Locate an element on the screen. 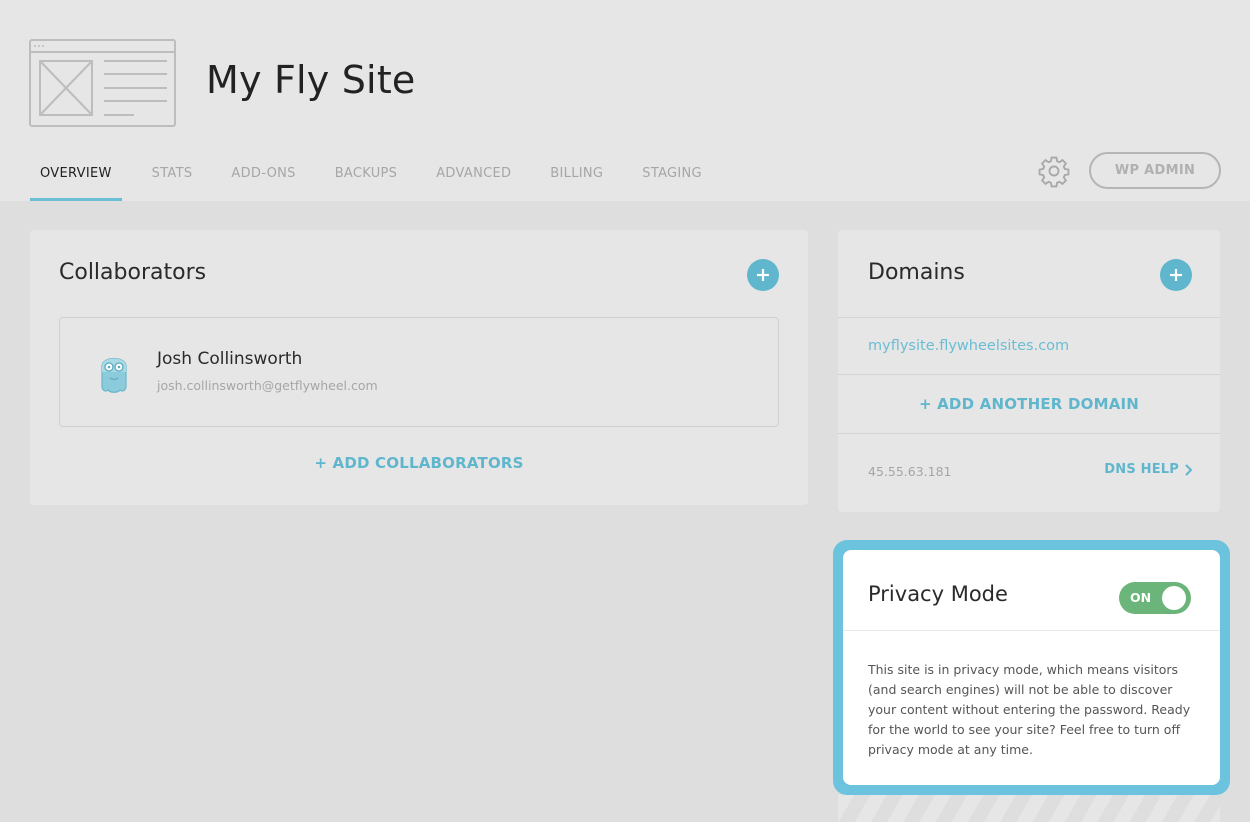 The width and height of the screenshot is (1250, 822). collaborator-name: Josh Collinsworth is located at coordinates (230, 359).